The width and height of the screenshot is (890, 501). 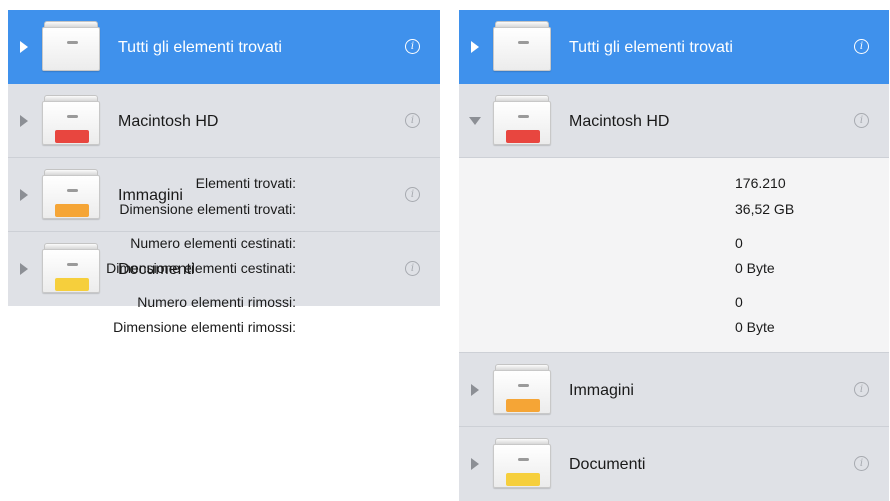 What do you see at coordinates (601, 390) in the screenshot?
I see `source-row-title: Immagini` at bounding box center [601, 390].